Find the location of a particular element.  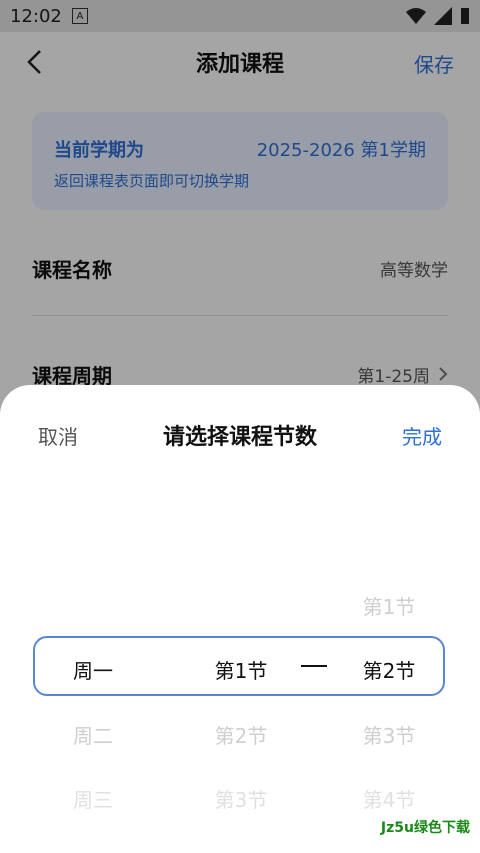

start-period-option-2: 第2节 is located at coordinates (241, 734).